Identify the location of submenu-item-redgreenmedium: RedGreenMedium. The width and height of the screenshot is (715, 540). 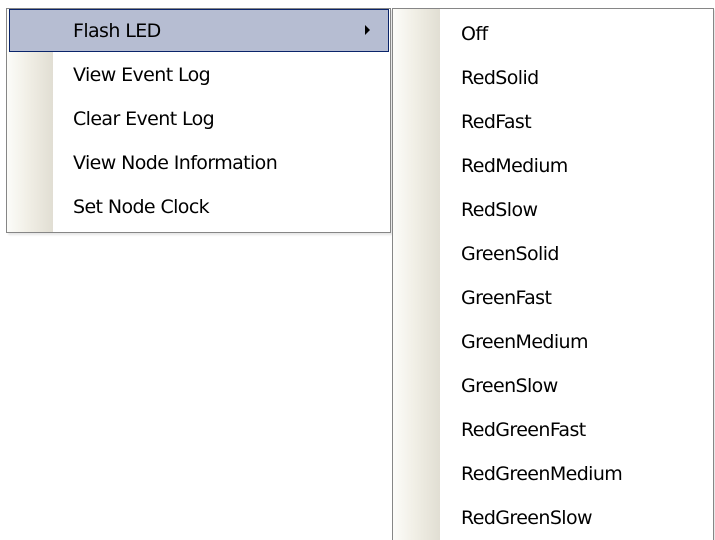
(553, 474).